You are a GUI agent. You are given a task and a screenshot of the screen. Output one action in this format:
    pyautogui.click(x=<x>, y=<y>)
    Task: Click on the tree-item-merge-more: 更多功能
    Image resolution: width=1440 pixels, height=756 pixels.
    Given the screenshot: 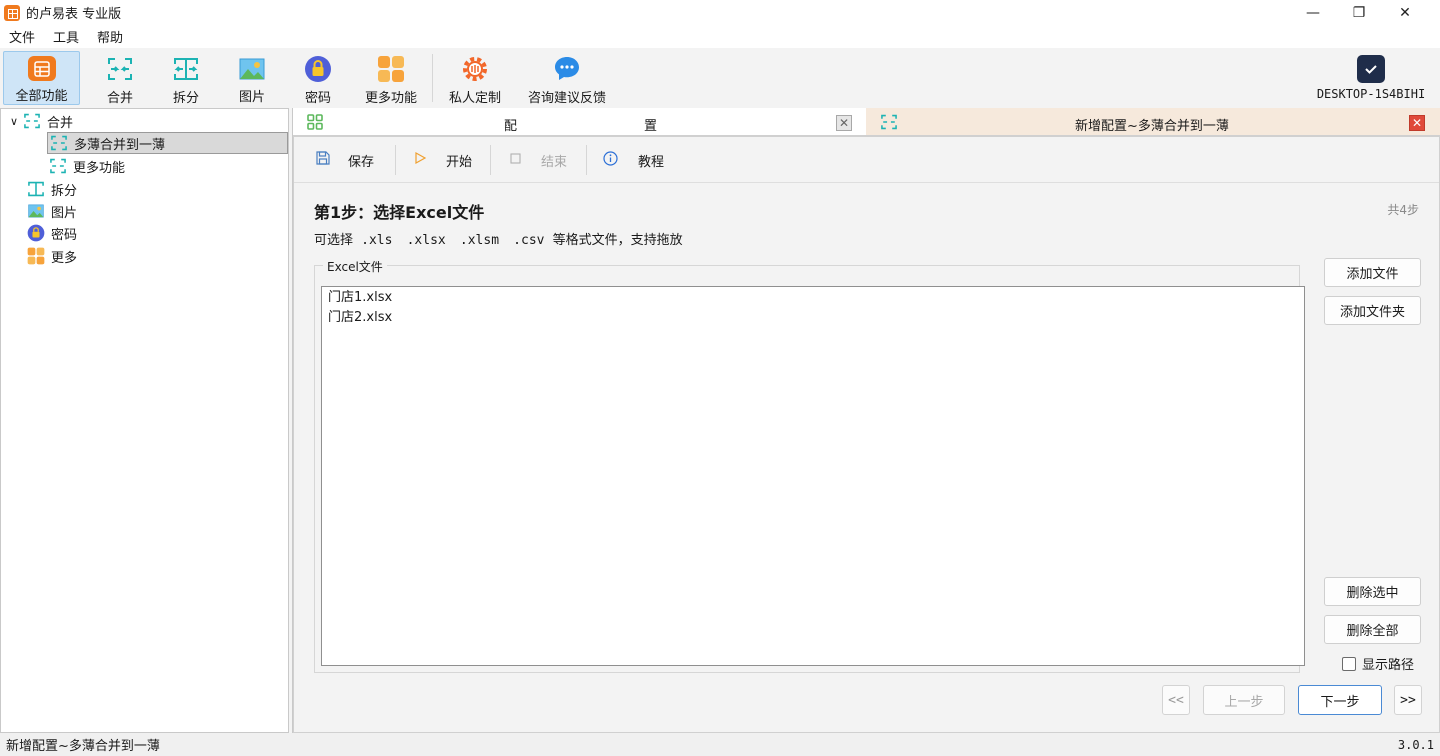 What is the action you would take?
    pyautogui.click(x=87, y=166)
    